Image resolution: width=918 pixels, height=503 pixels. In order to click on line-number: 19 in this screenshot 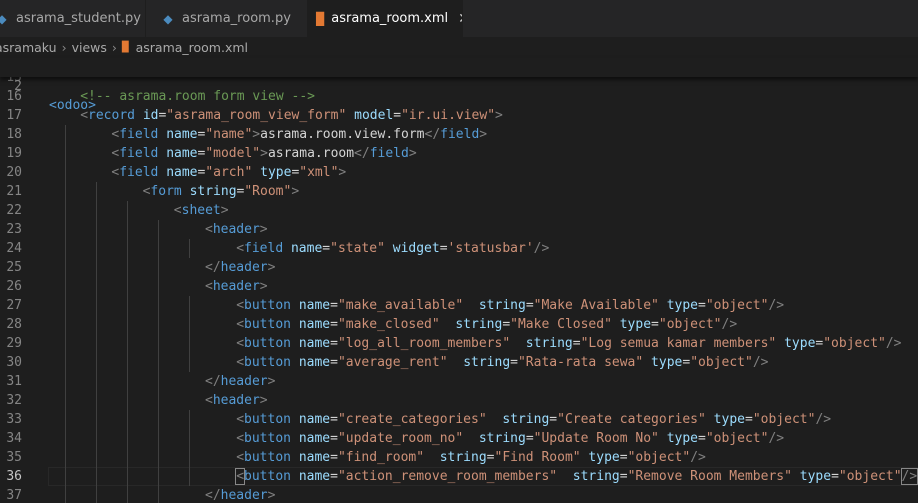, I will do `click(14, 153)`.